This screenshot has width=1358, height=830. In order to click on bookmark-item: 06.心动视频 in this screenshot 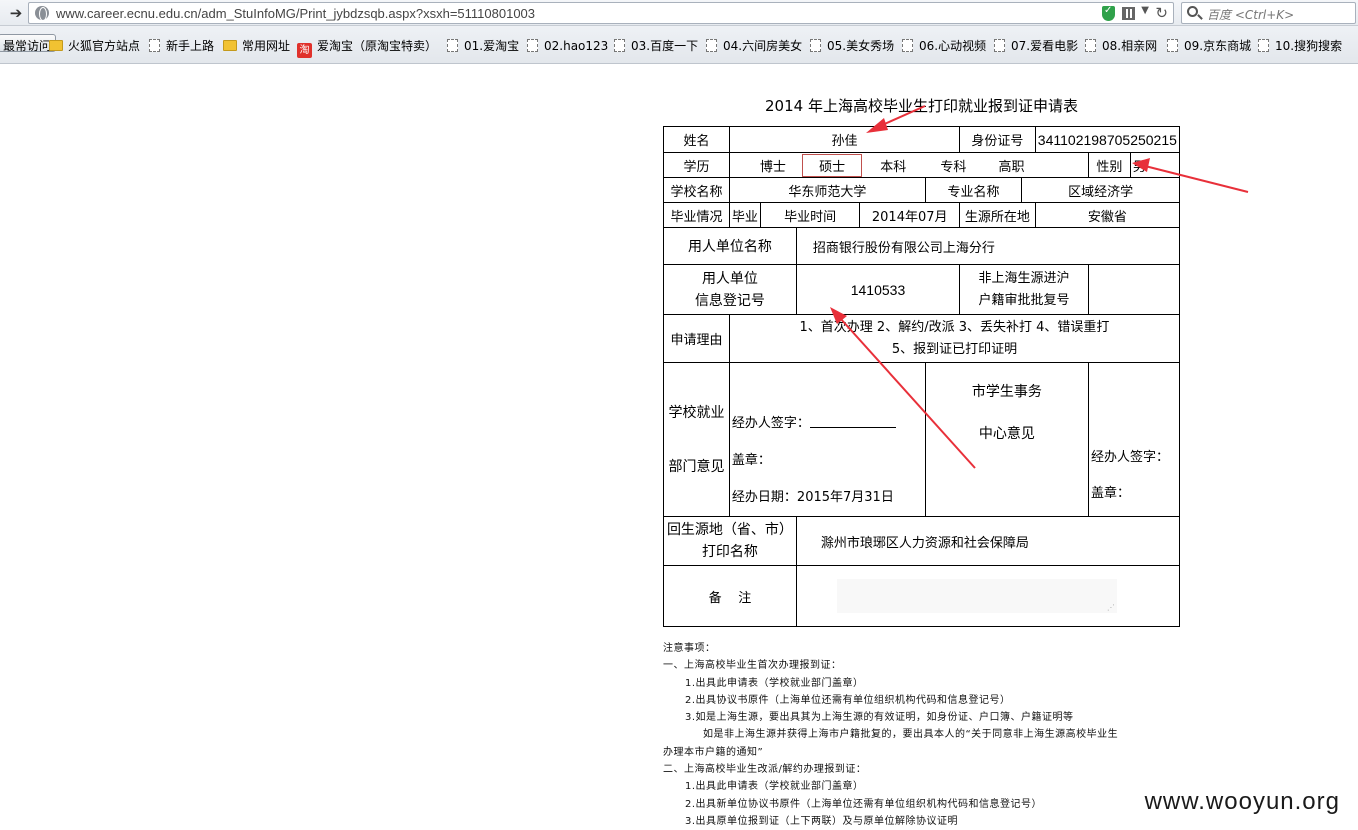, I will do `click(944, 46)`.